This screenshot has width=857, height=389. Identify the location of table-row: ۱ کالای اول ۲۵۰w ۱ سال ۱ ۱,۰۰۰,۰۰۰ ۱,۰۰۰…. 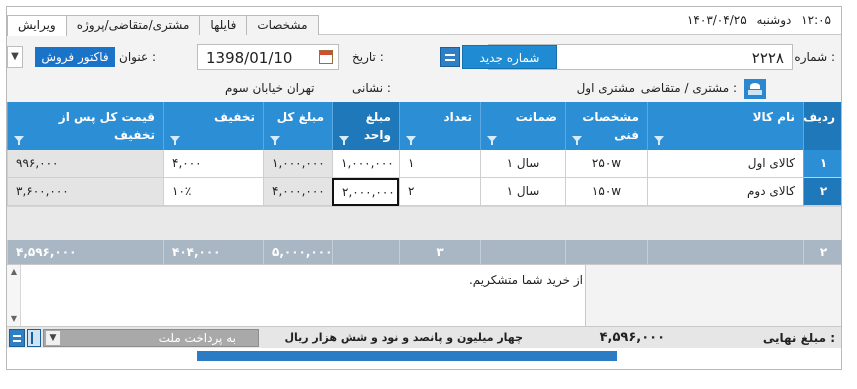
(424, 164).